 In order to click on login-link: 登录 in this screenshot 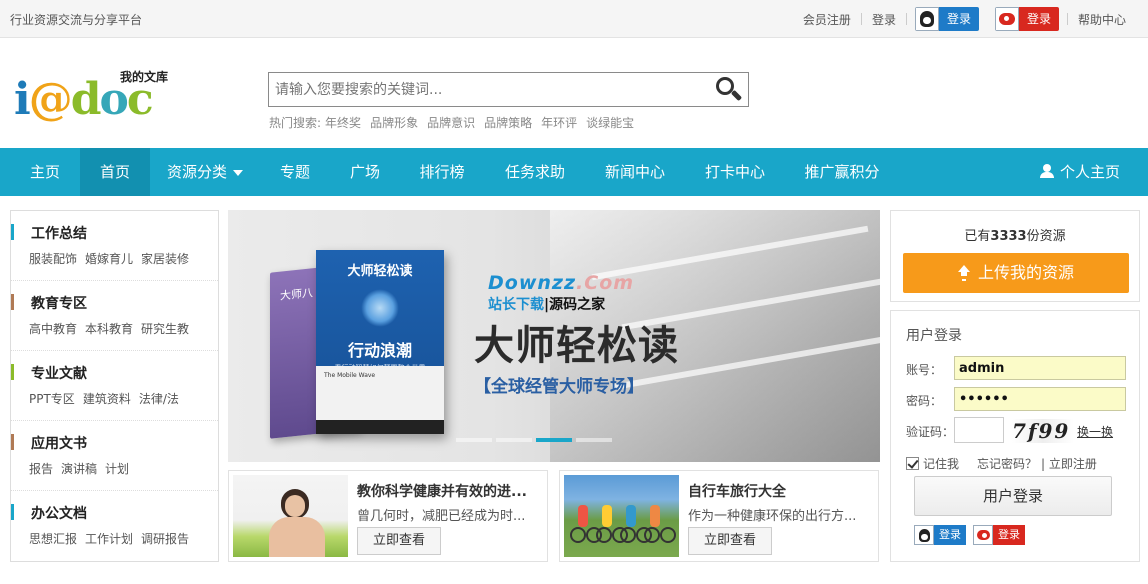, I will do `click(884, 19)`.